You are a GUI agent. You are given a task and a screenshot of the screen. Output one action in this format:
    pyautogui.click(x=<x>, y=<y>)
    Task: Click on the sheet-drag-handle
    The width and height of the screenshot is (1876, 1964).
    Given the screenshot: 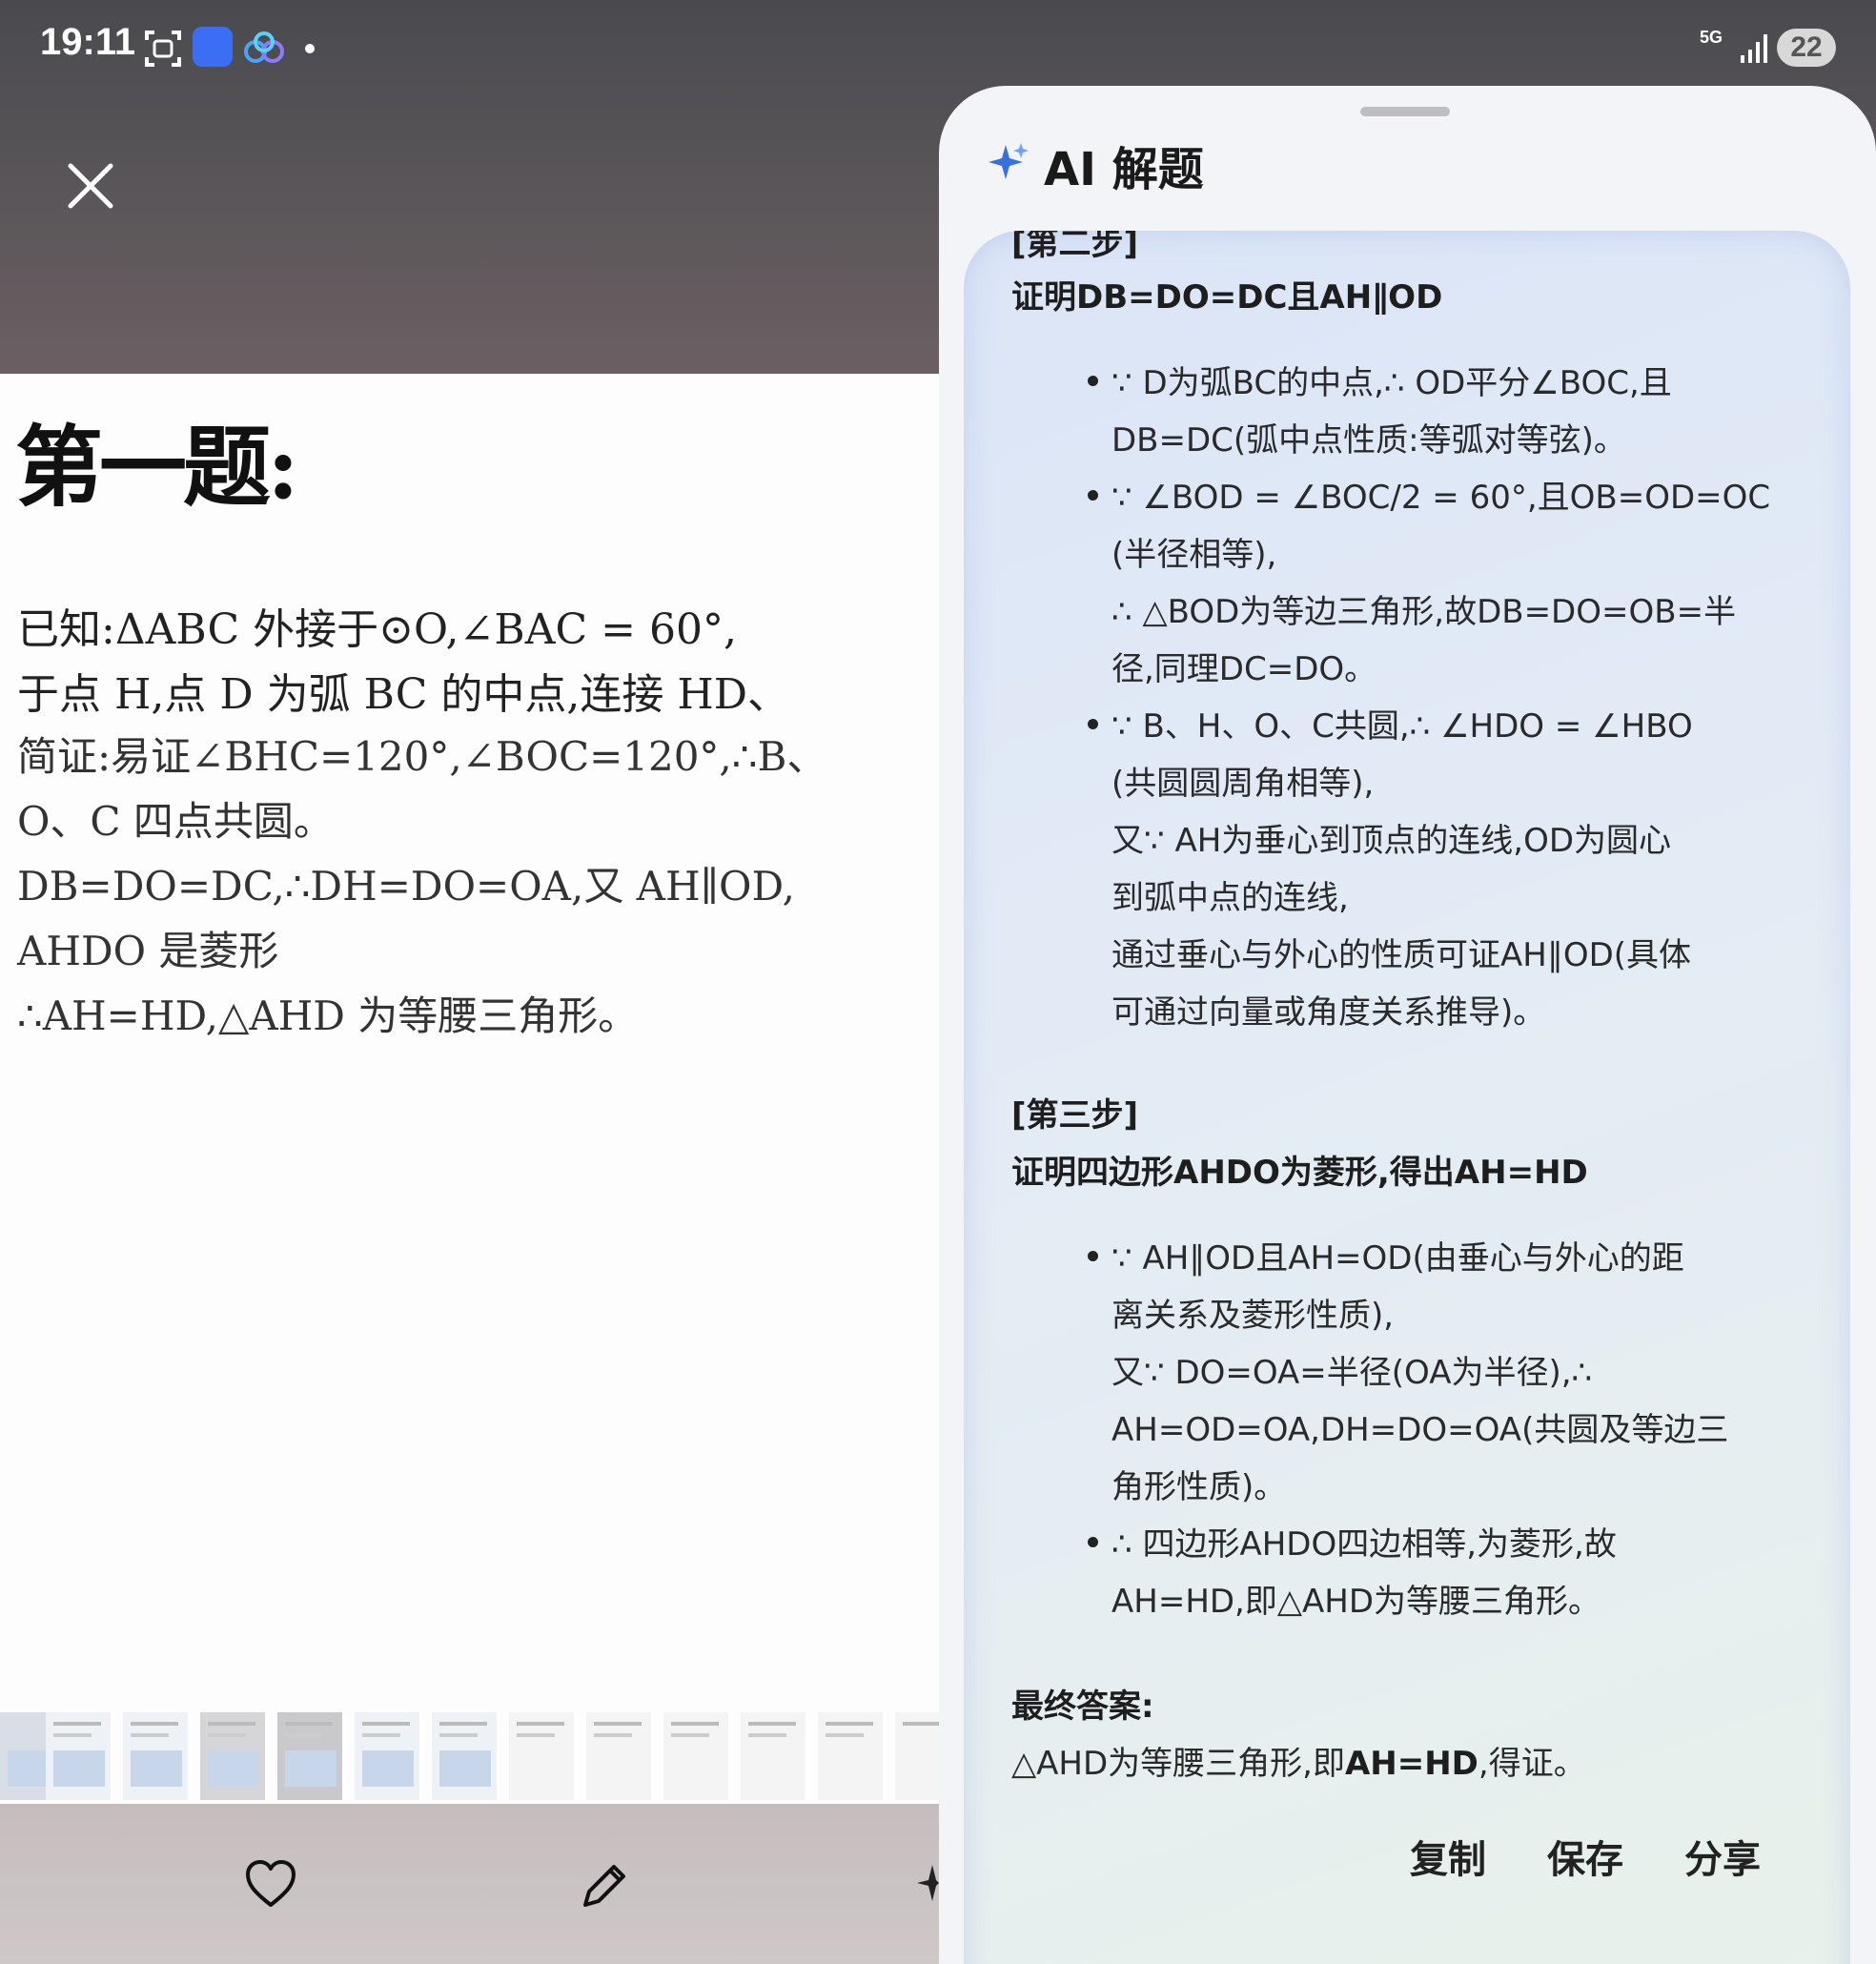 What is the action you would take?
    pyautogui.click(x=1405, y=112)
    